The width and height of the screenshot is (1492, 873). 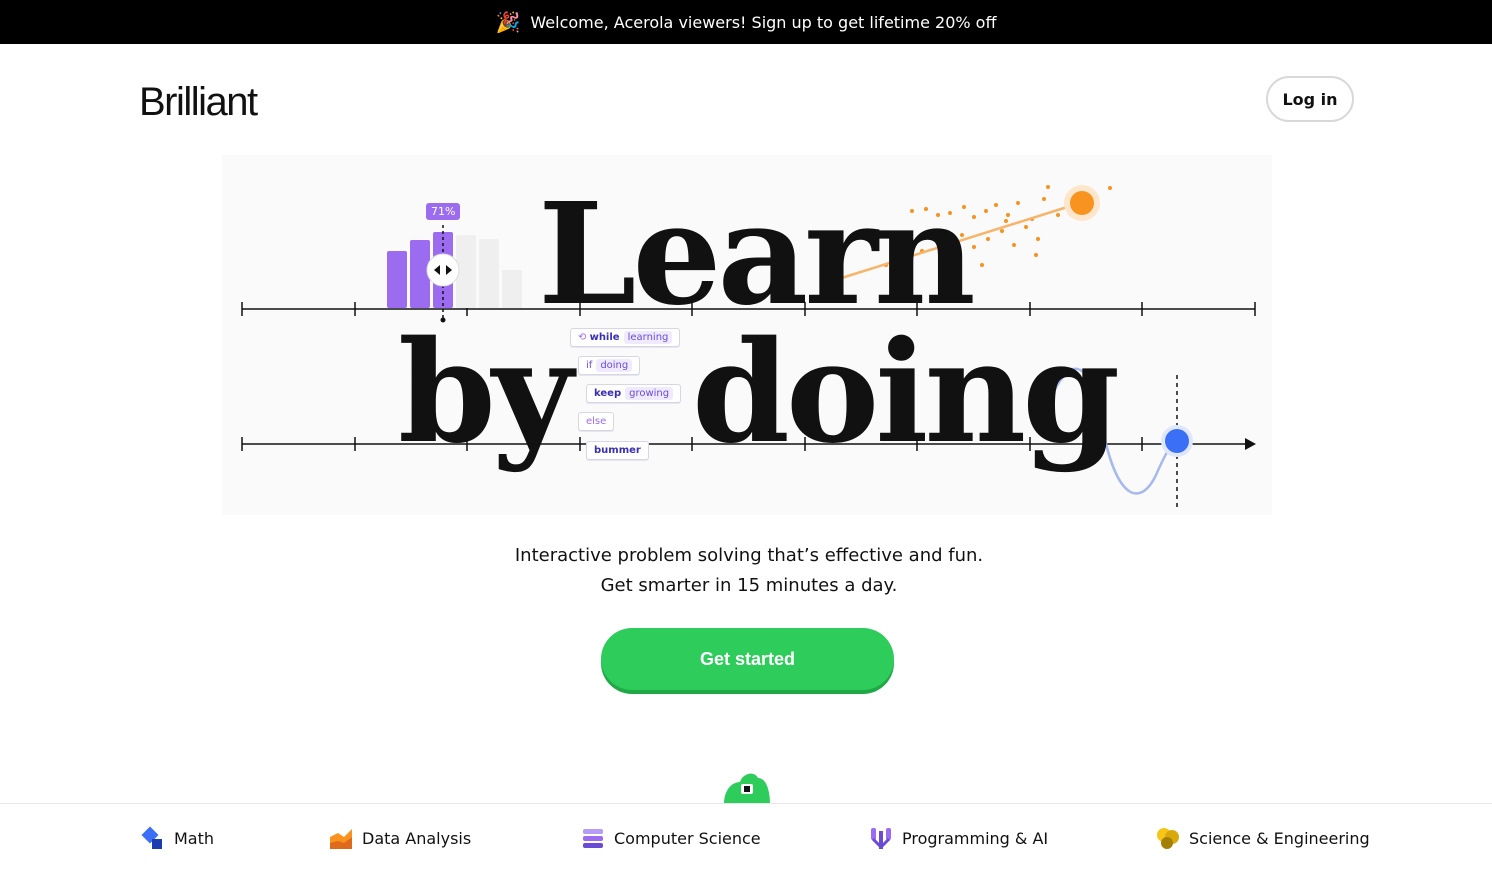 I want to click on programming-ai-icon, so click(x=881, y=839).